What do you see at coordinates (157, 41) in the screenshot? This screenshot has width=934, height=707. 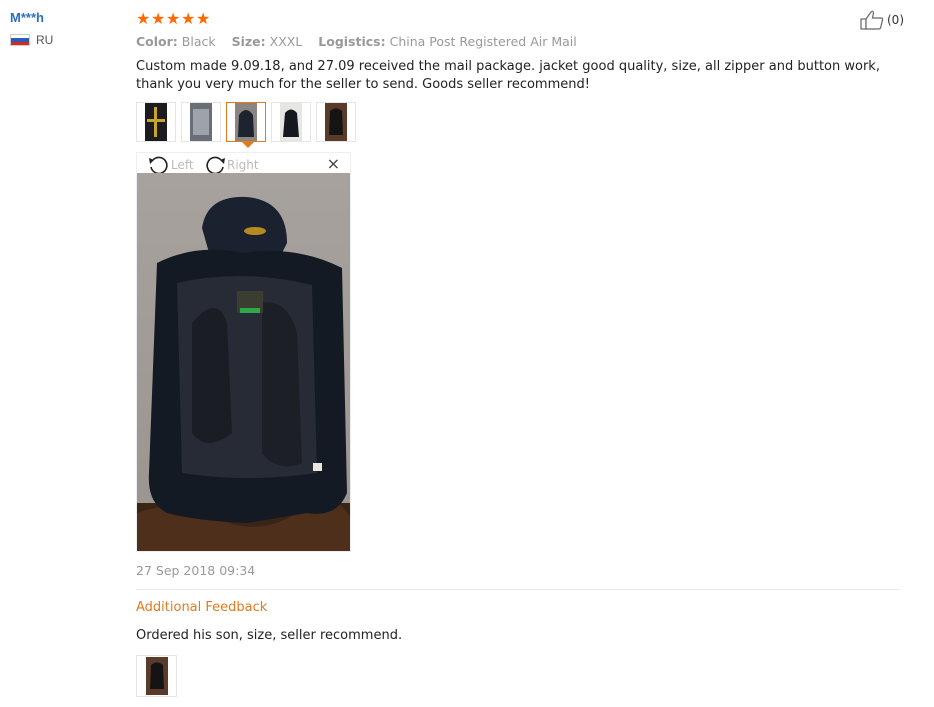 I see `color-label: Color:` at bounding box center [157, 41].